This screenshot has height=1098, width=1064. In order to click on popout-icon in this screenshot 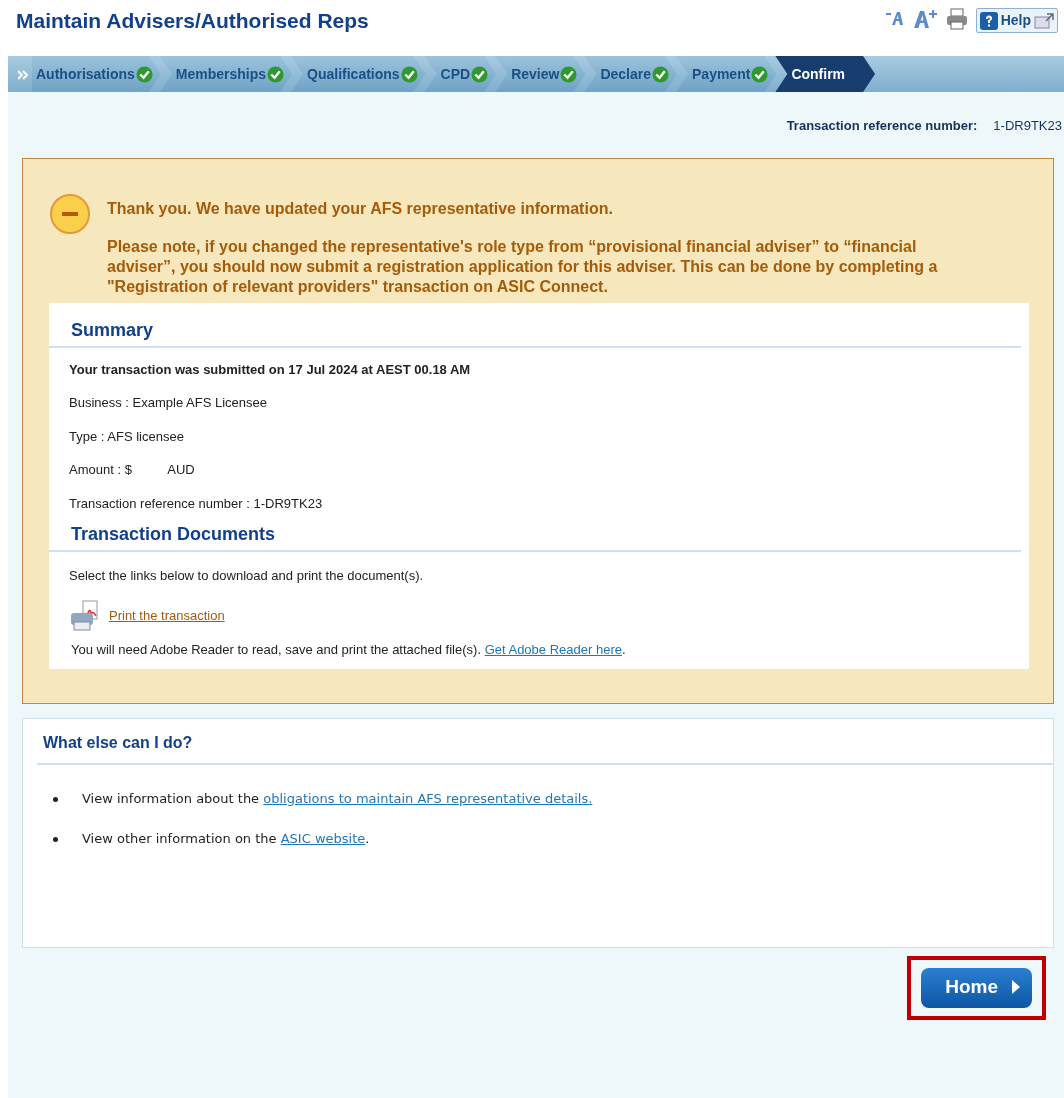, I will do `click(1044, 20)`.